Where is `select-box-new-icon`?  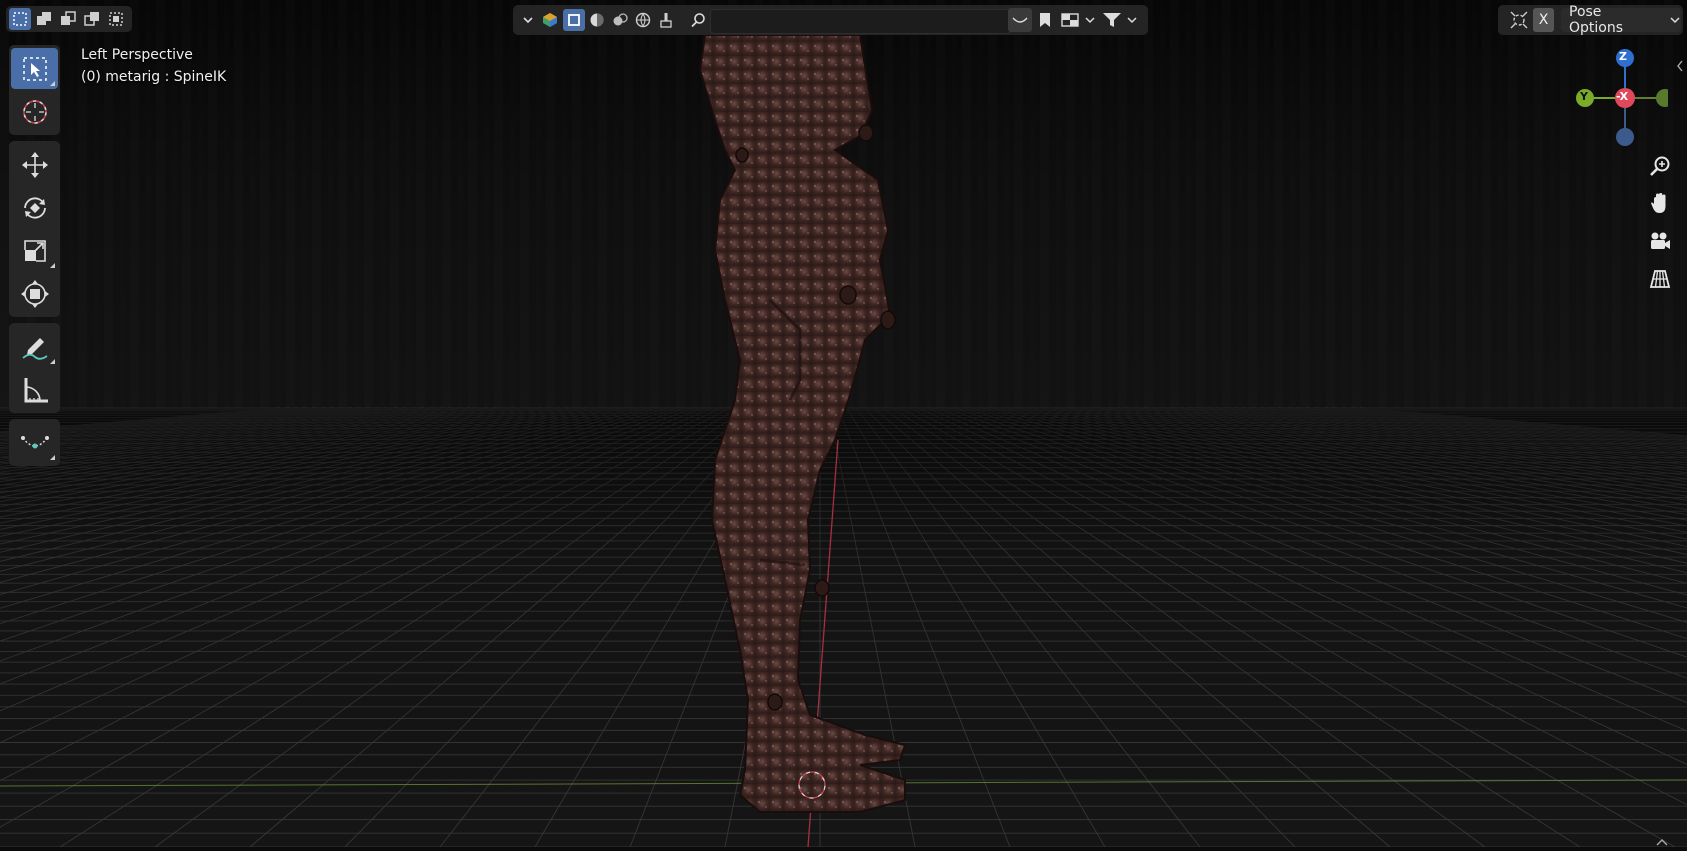
select-box-new-icon is located at coordinates (20, 19).